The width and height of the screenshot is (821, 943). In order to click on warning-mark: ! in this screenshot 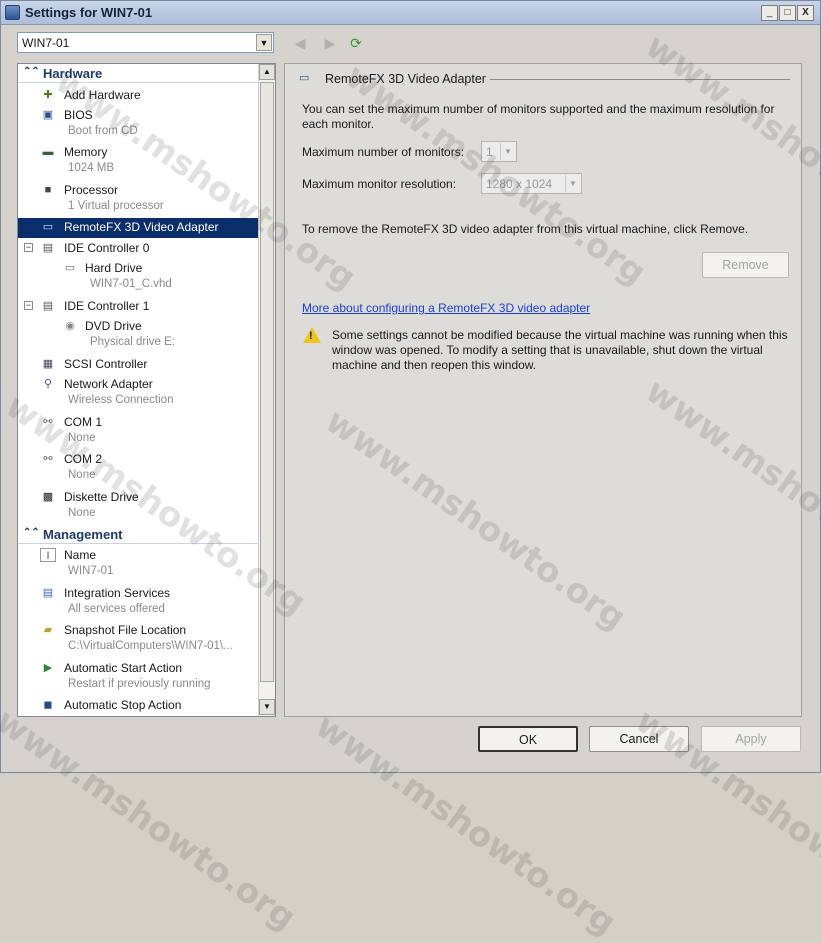, I will do `click(311, 336)`.